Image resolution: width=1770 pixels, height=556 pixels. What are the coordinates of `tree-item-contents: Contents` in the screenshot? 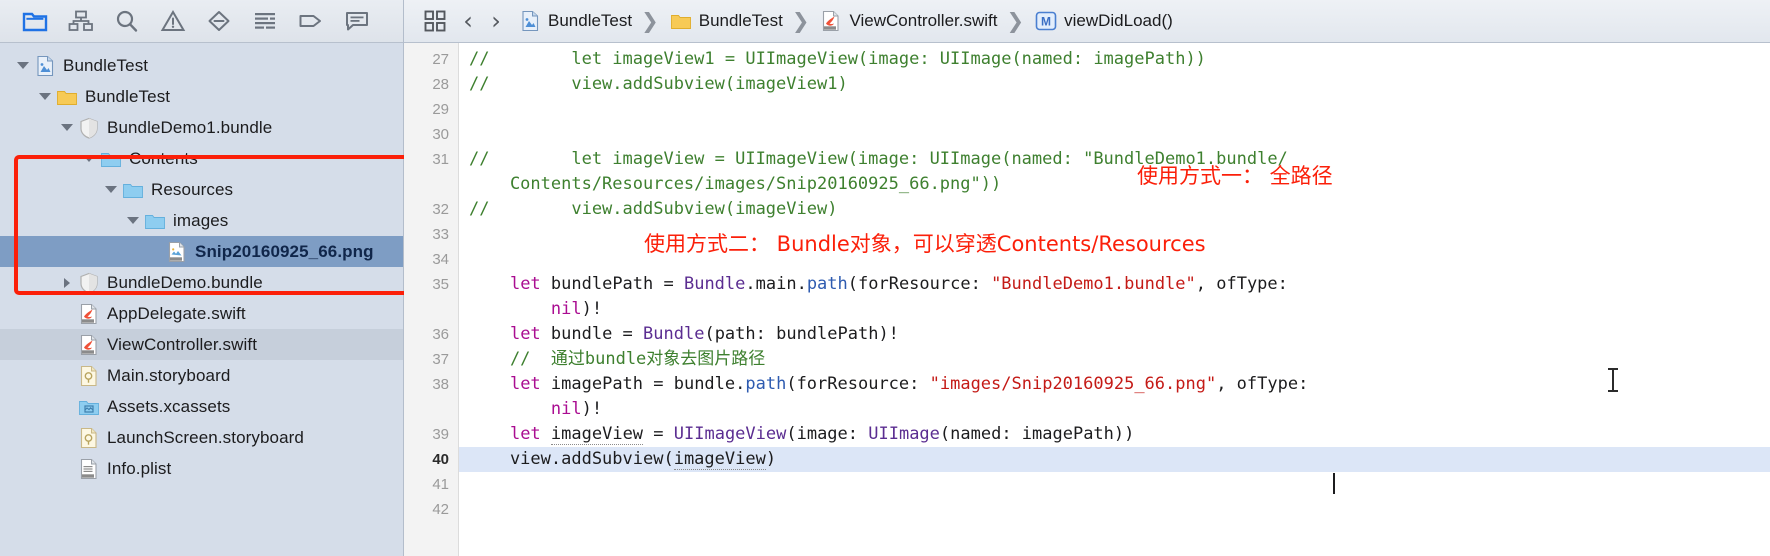 It's located at (201, 158).